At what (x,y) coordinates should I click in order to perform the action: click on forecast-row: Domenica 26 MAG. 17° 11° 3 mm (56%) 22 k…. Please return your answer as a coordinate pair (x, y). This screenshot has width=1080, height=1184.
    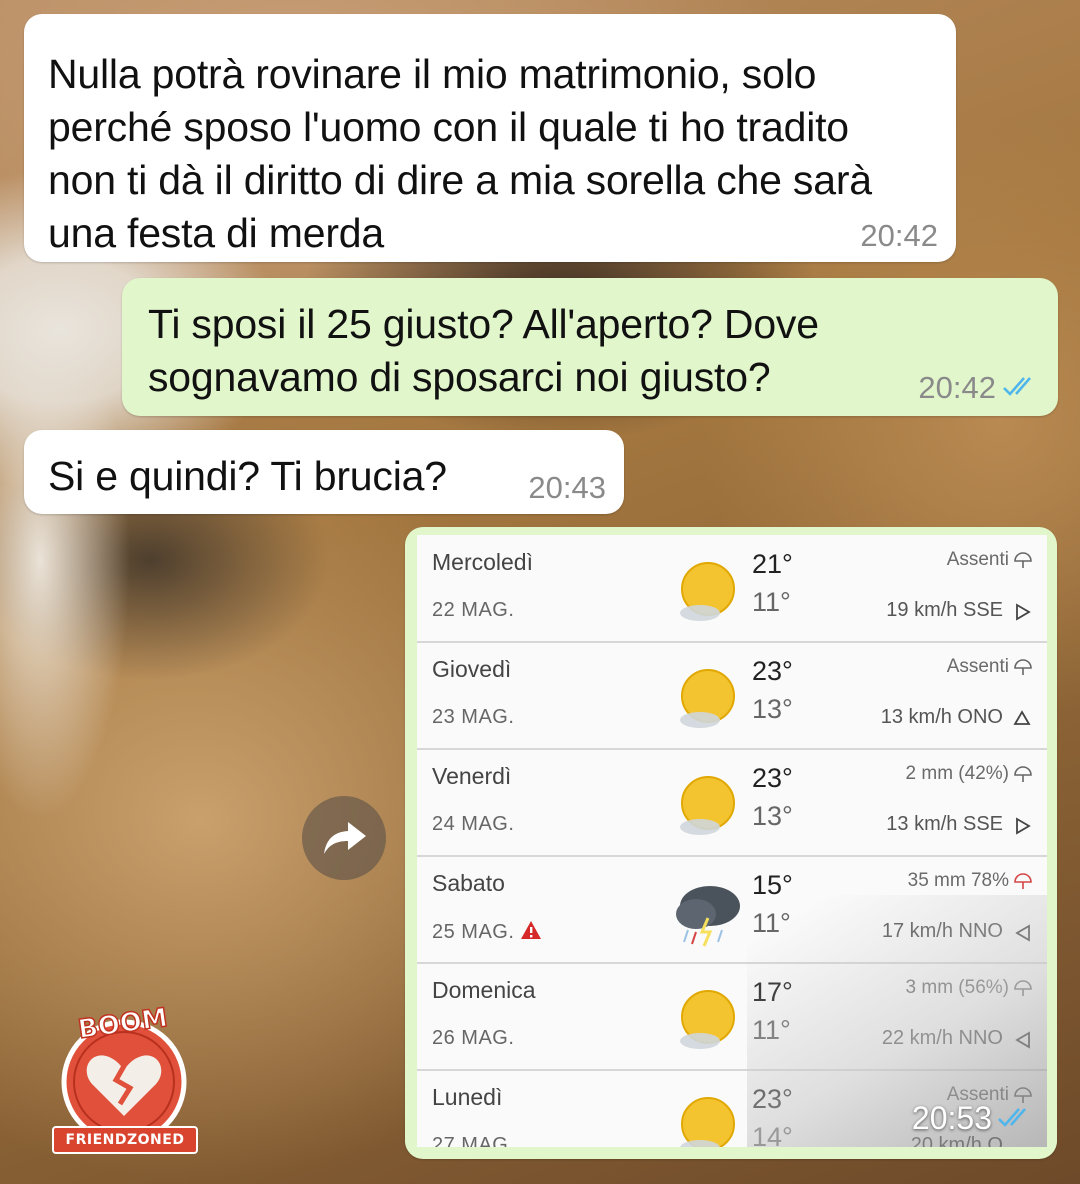
    Looking at the image, I should click on (732, 1017).